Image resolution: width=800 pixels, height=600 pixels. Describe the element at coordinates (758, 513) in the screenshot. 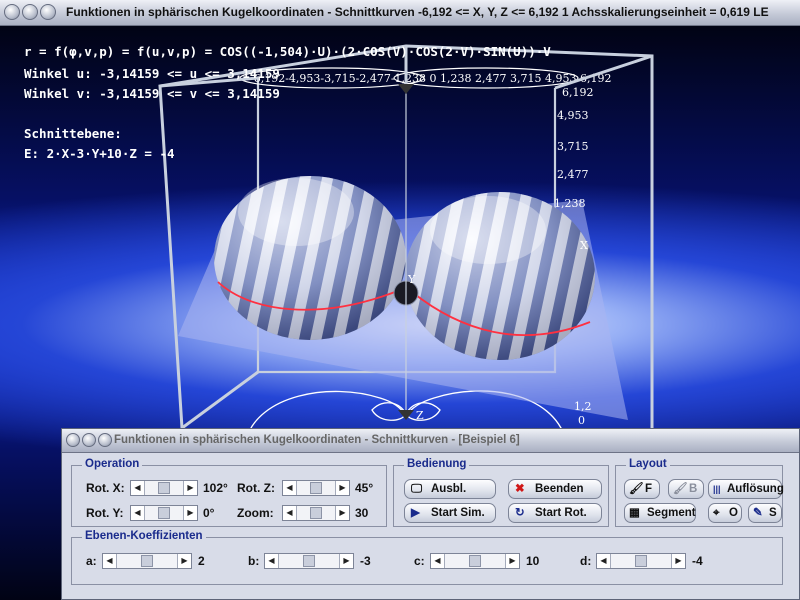

I see `pencil-icon: ✎` at that location.